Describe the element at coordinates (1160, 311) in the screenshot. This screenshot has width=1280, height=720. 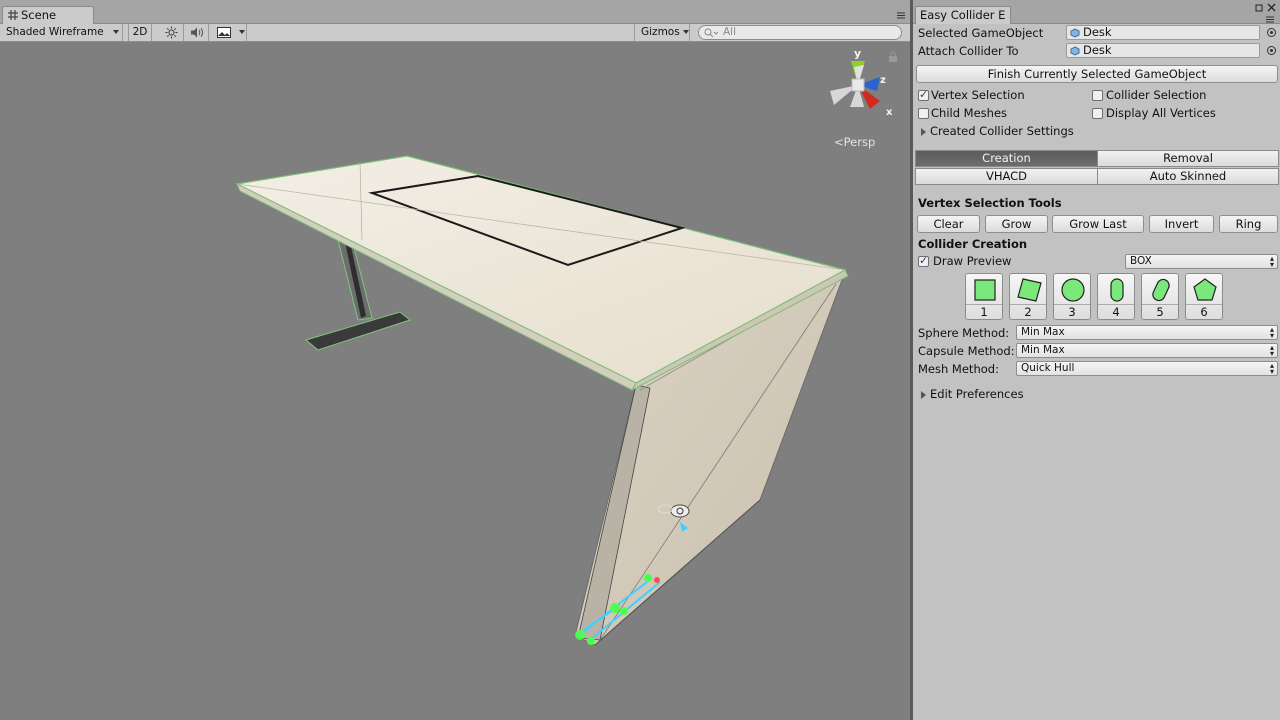
I see `shape-number: 5` at that location.